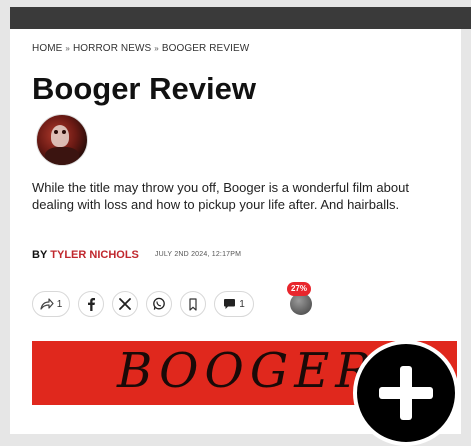 The image size is (471, 446). What do you see at coordinates (47, 304) in the screenshot?
I see `share-icon` at bounding box center [47, 304].